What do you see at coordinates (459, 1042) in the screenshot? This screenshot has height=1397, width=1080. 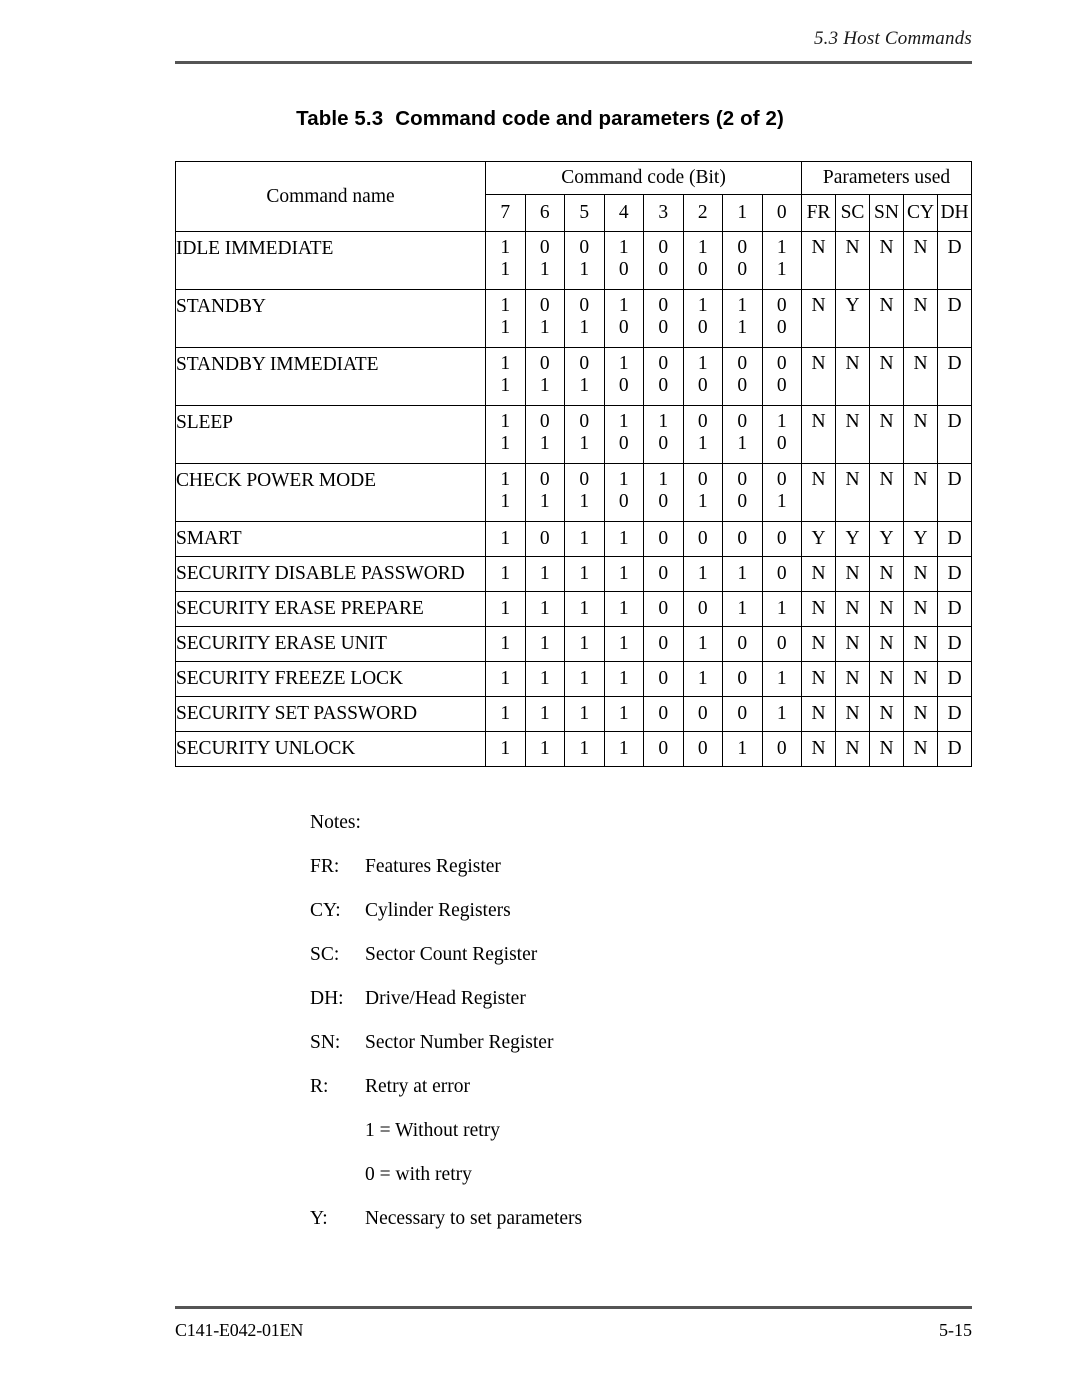 I see `note-value: Sector Number Register` at bounding box center [459, 1042].